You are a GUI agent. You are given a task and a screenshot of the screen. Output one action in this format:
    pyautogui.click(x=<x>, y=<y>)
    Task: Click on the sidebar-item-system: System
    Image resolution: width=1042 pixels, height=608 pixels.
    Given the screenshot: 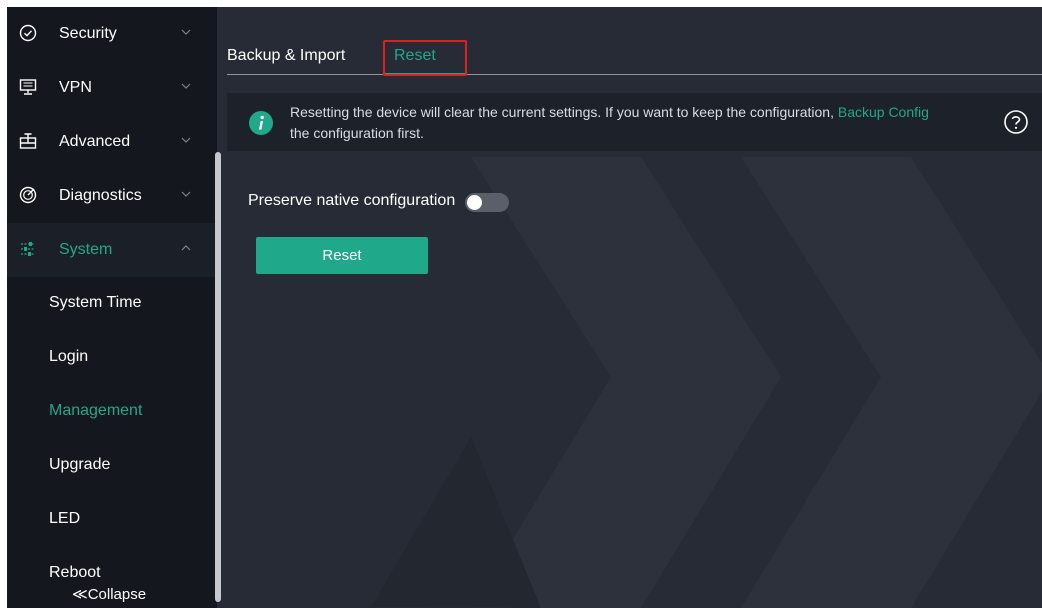 What is the action you would take?
    pyautogui.click(x=112, y=250)
    